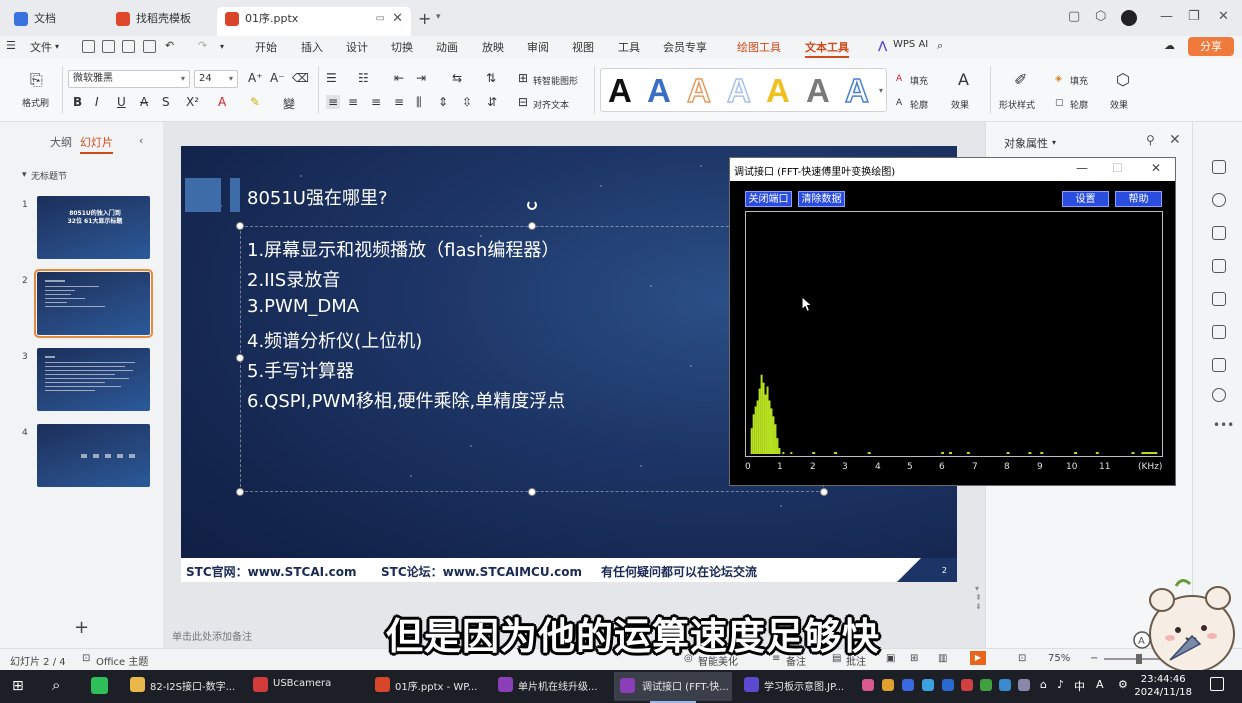 The image size is (1242, 703). What do you see at coordinates (1059, 103) in the screenshot?
I see `shape-outline-icon: ▢` at bounding box center [1059, 103].